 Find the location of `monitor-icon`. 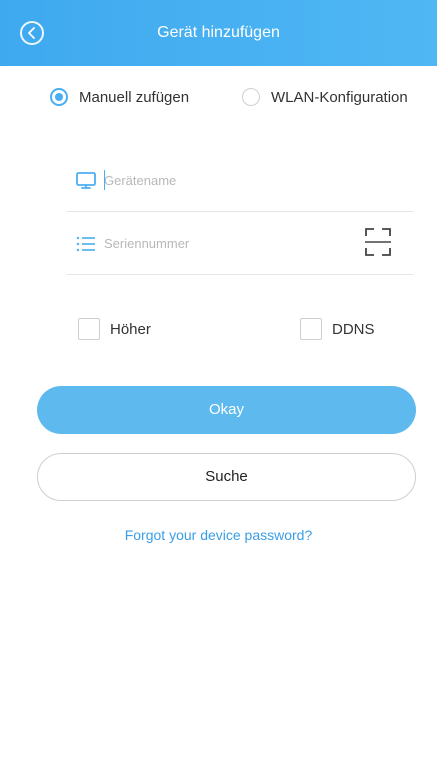

monitor-icon is located at coordinates (86, 183).